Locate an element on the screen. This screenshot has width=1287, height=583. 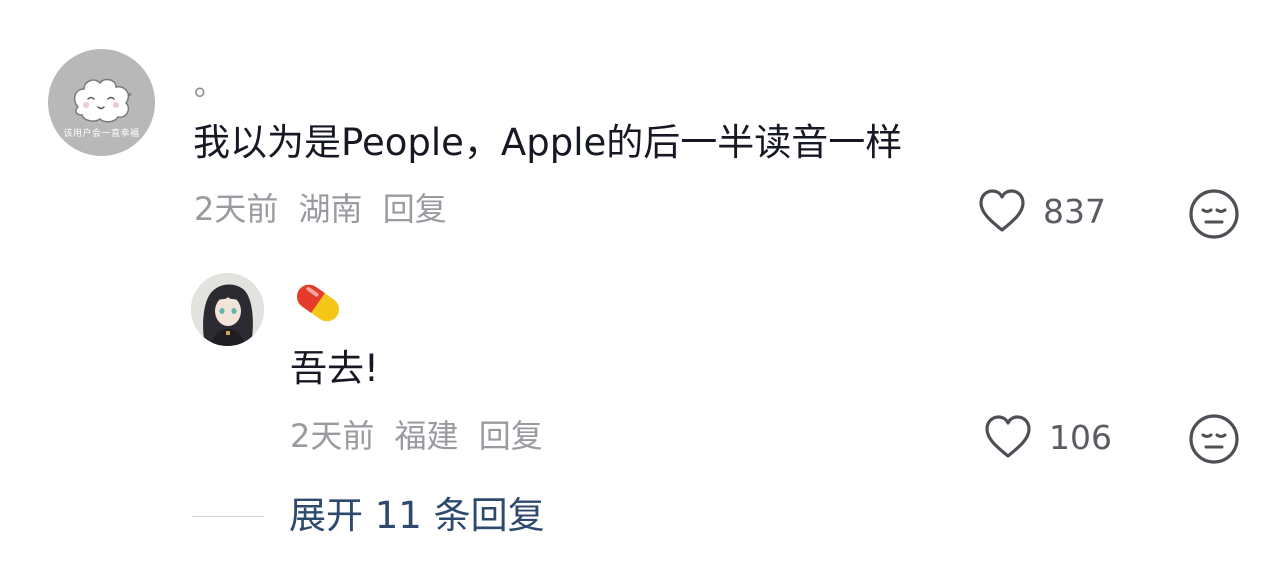
avatar: 该用户会一直幸福 is located at coordinates (101, 102).